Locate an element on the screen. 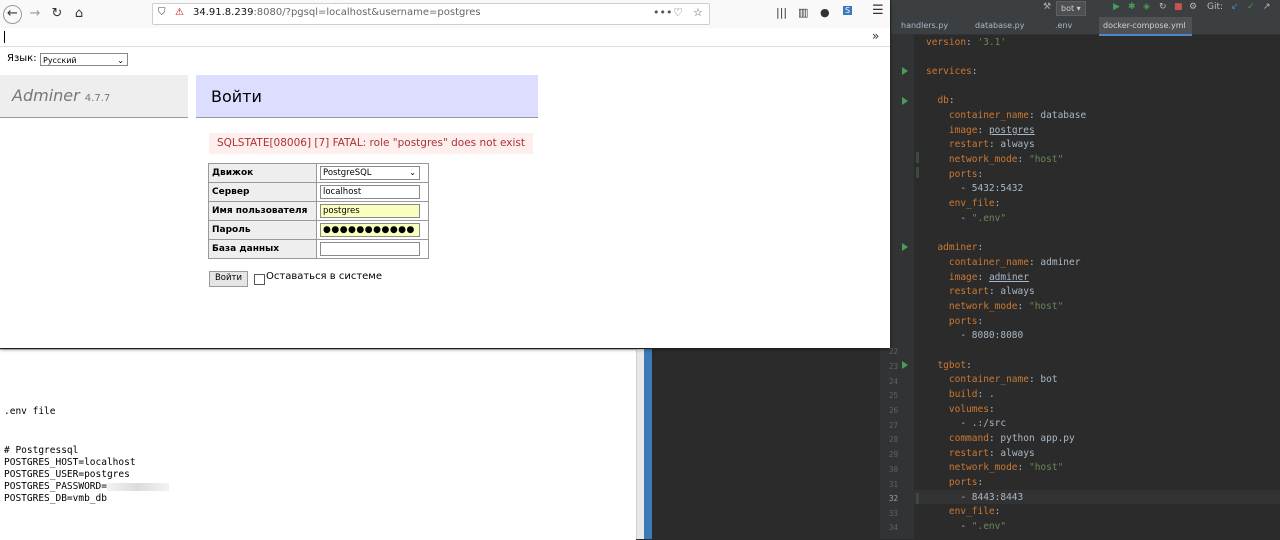  code-line: command: python app.py is located at coordinates (1011, 438).